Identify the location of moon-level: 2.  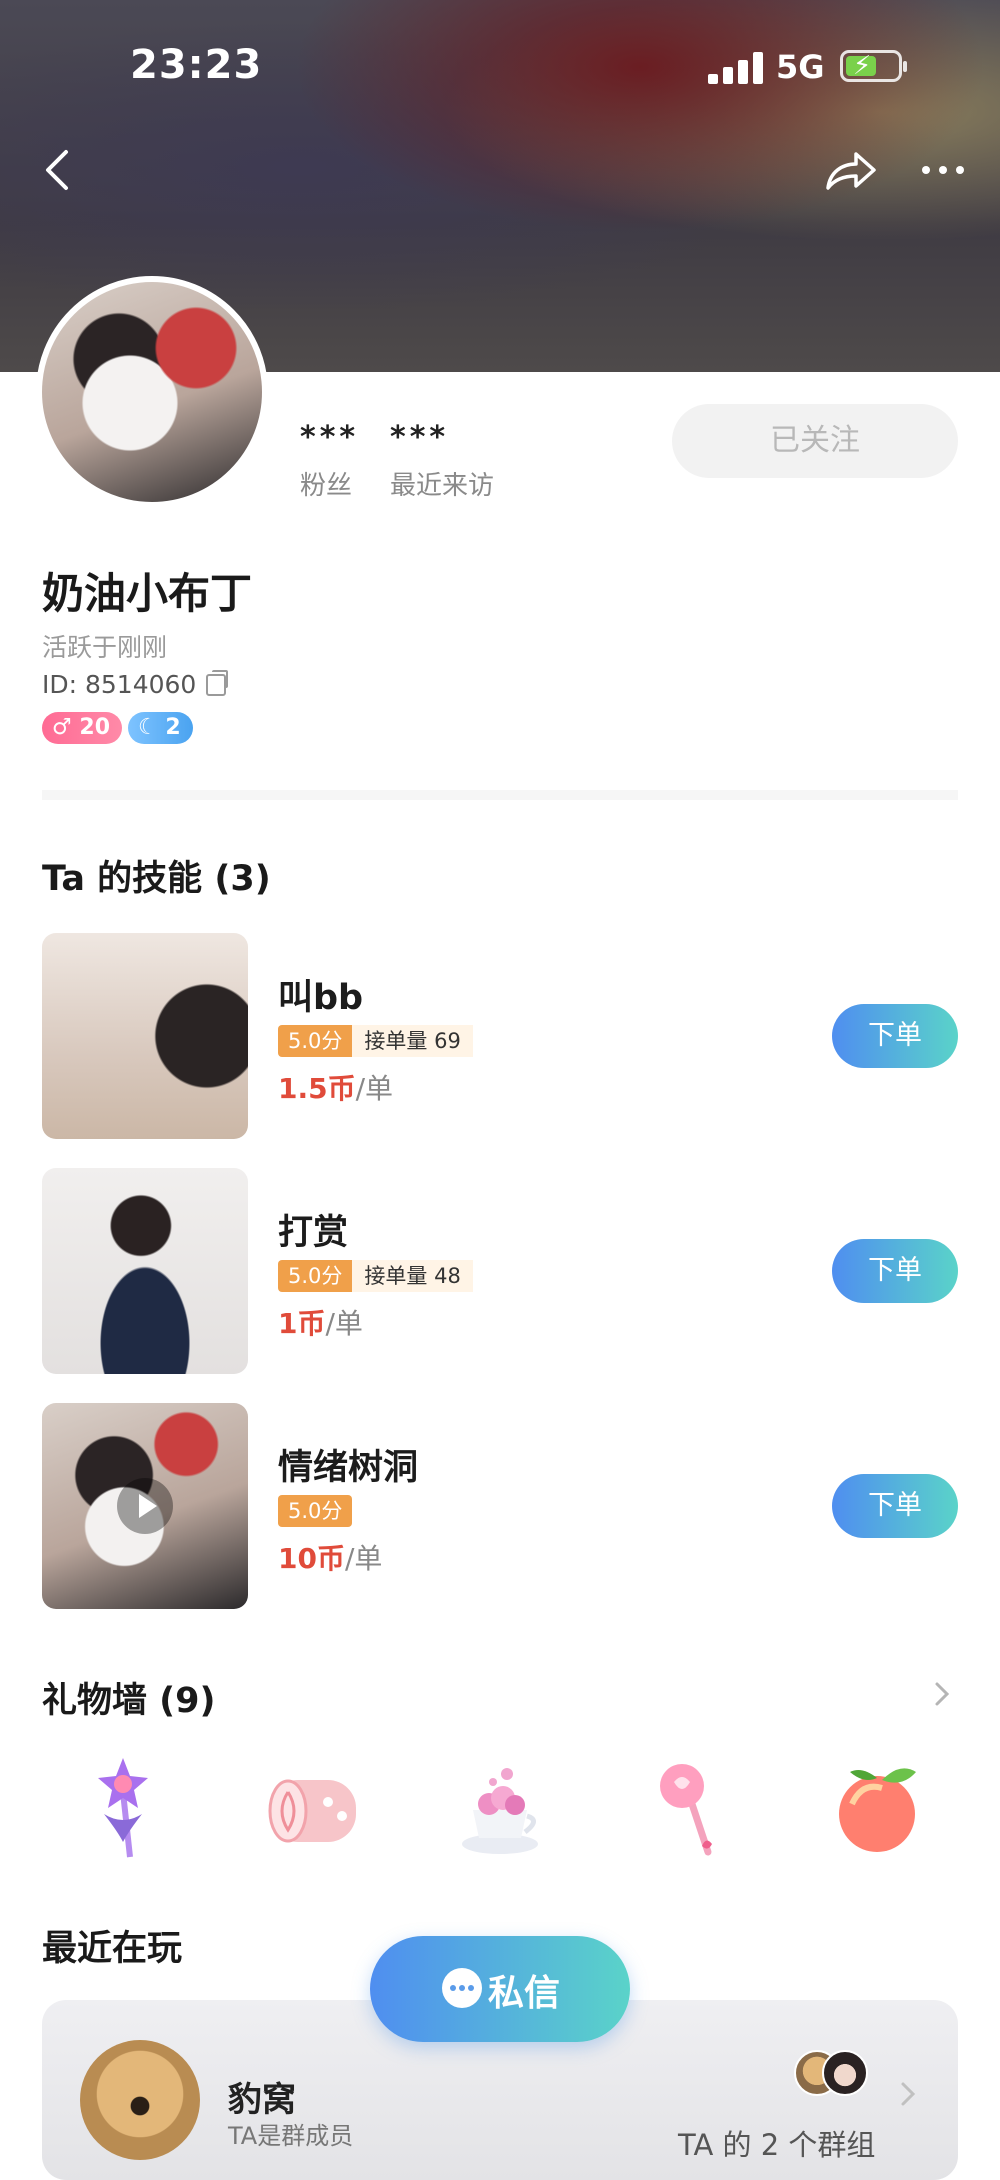
(173, 727).